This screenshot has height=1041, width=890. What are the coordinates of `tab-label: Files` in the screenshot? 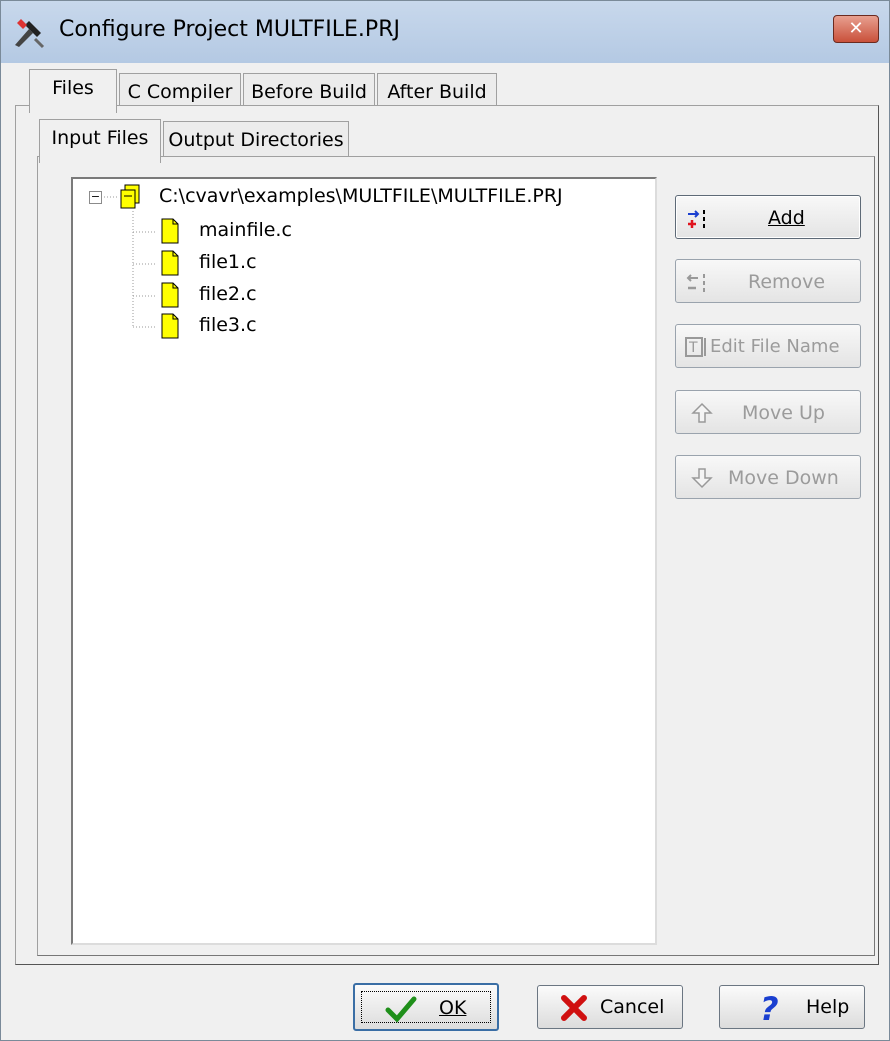 It's located at (73, 88).